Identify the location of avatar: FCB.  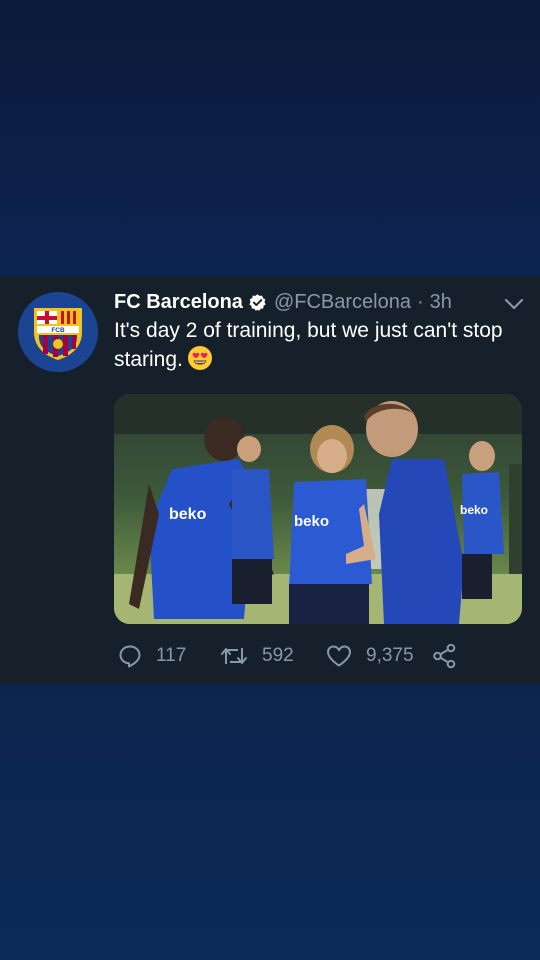
(58, 332).